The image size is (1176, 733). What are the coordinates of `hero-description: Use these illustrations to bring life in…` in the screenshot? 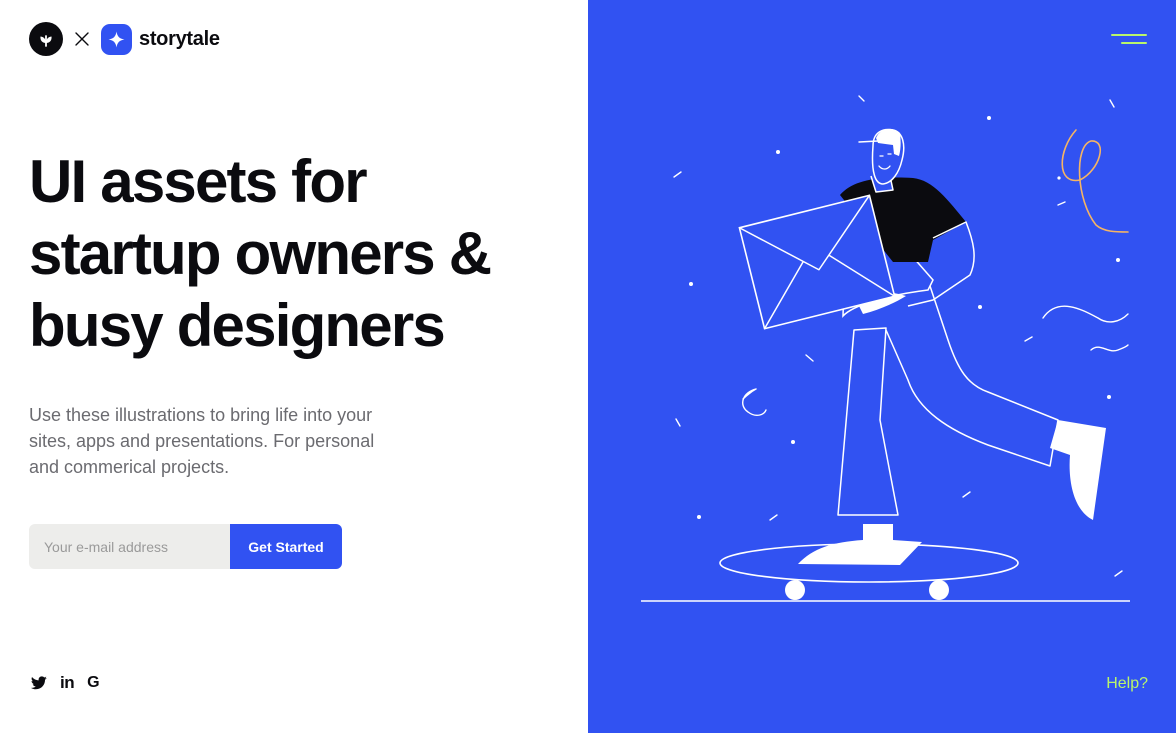 It's located at (214, 441).